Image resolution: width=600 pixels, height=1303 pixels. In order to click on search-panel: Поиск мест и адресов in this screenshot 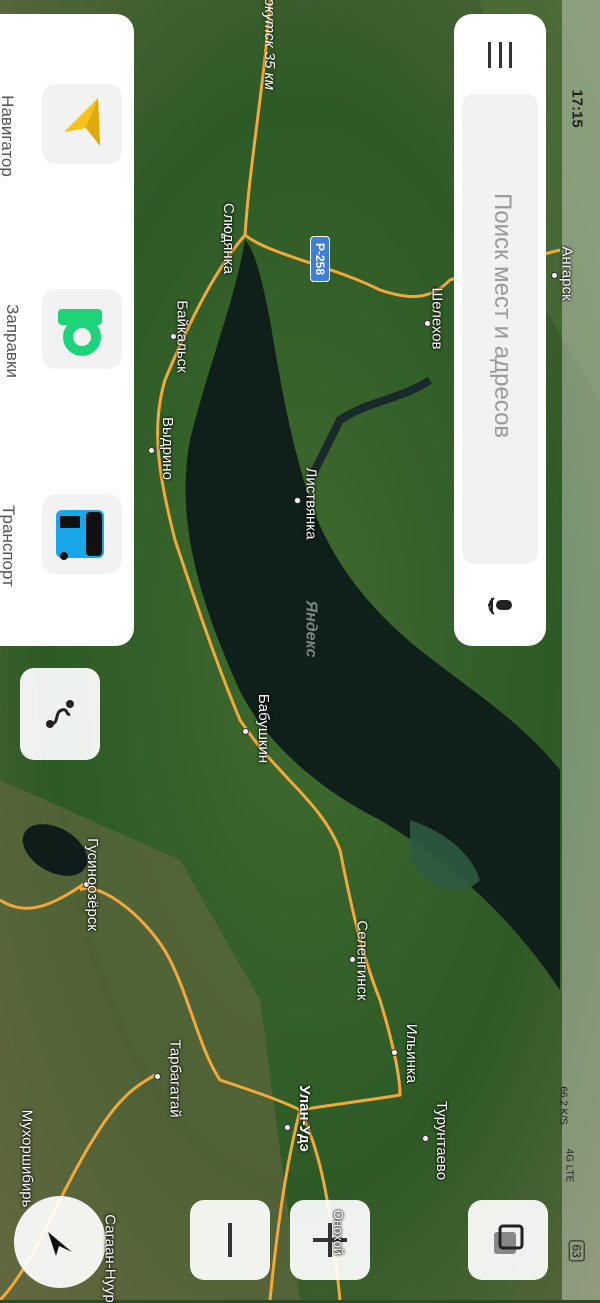, I will do `click(500, 330)`.